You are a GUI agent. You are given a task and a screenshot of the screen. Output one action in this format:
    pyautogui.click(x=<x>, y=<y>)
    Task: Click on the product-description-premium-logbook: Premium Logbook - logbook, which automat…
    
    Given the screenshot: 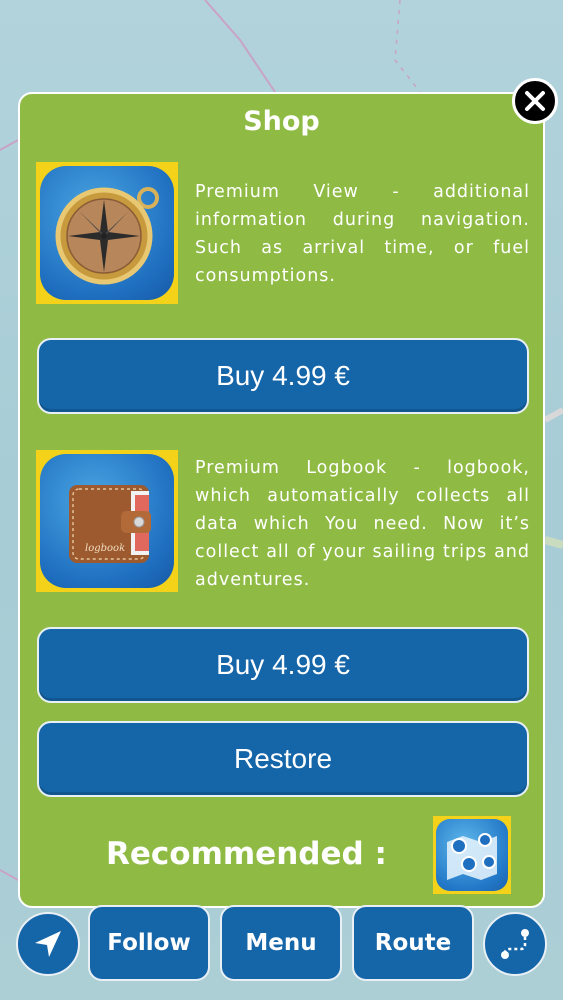 What is the action you would take?
    pyautogui.click(x=362, y=524)
    